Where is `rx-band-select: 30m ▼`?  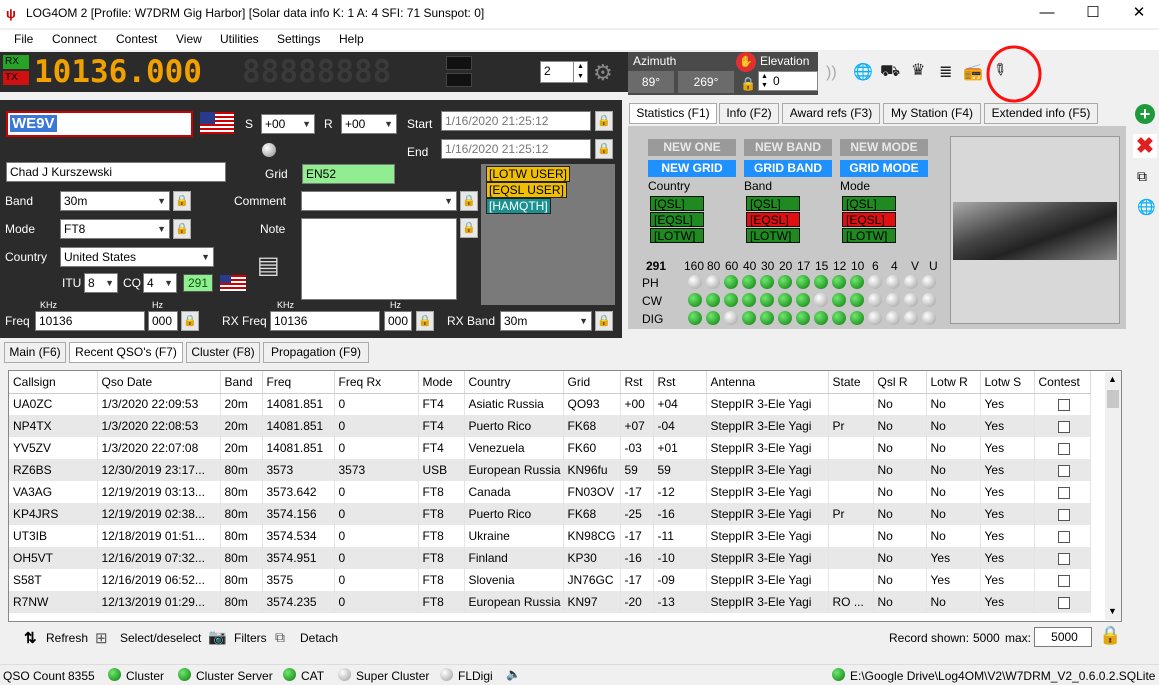
rx-band-select: 30m ▼ is located at coordinates (546, 321).